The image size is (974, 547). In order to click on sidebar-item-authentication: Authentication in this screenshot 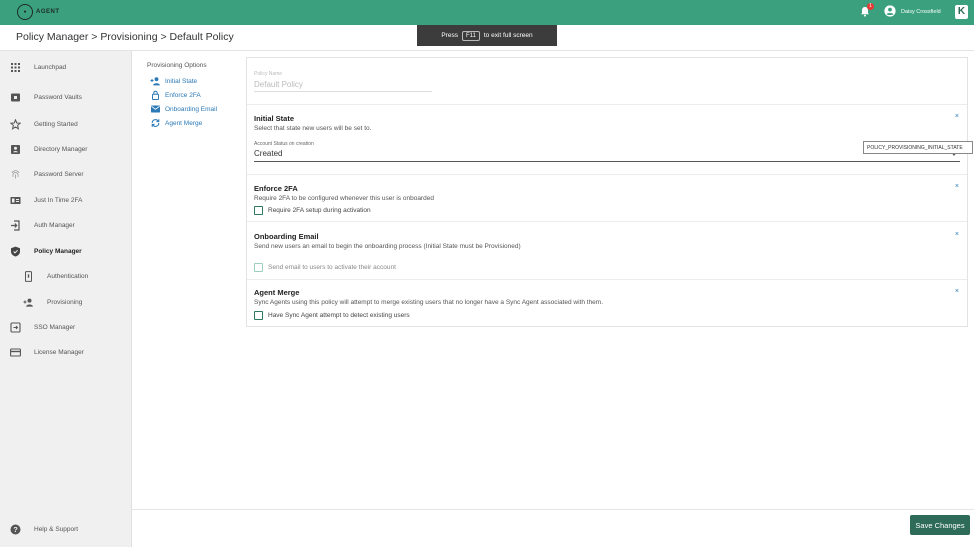, I will do `click(66, 276)`.